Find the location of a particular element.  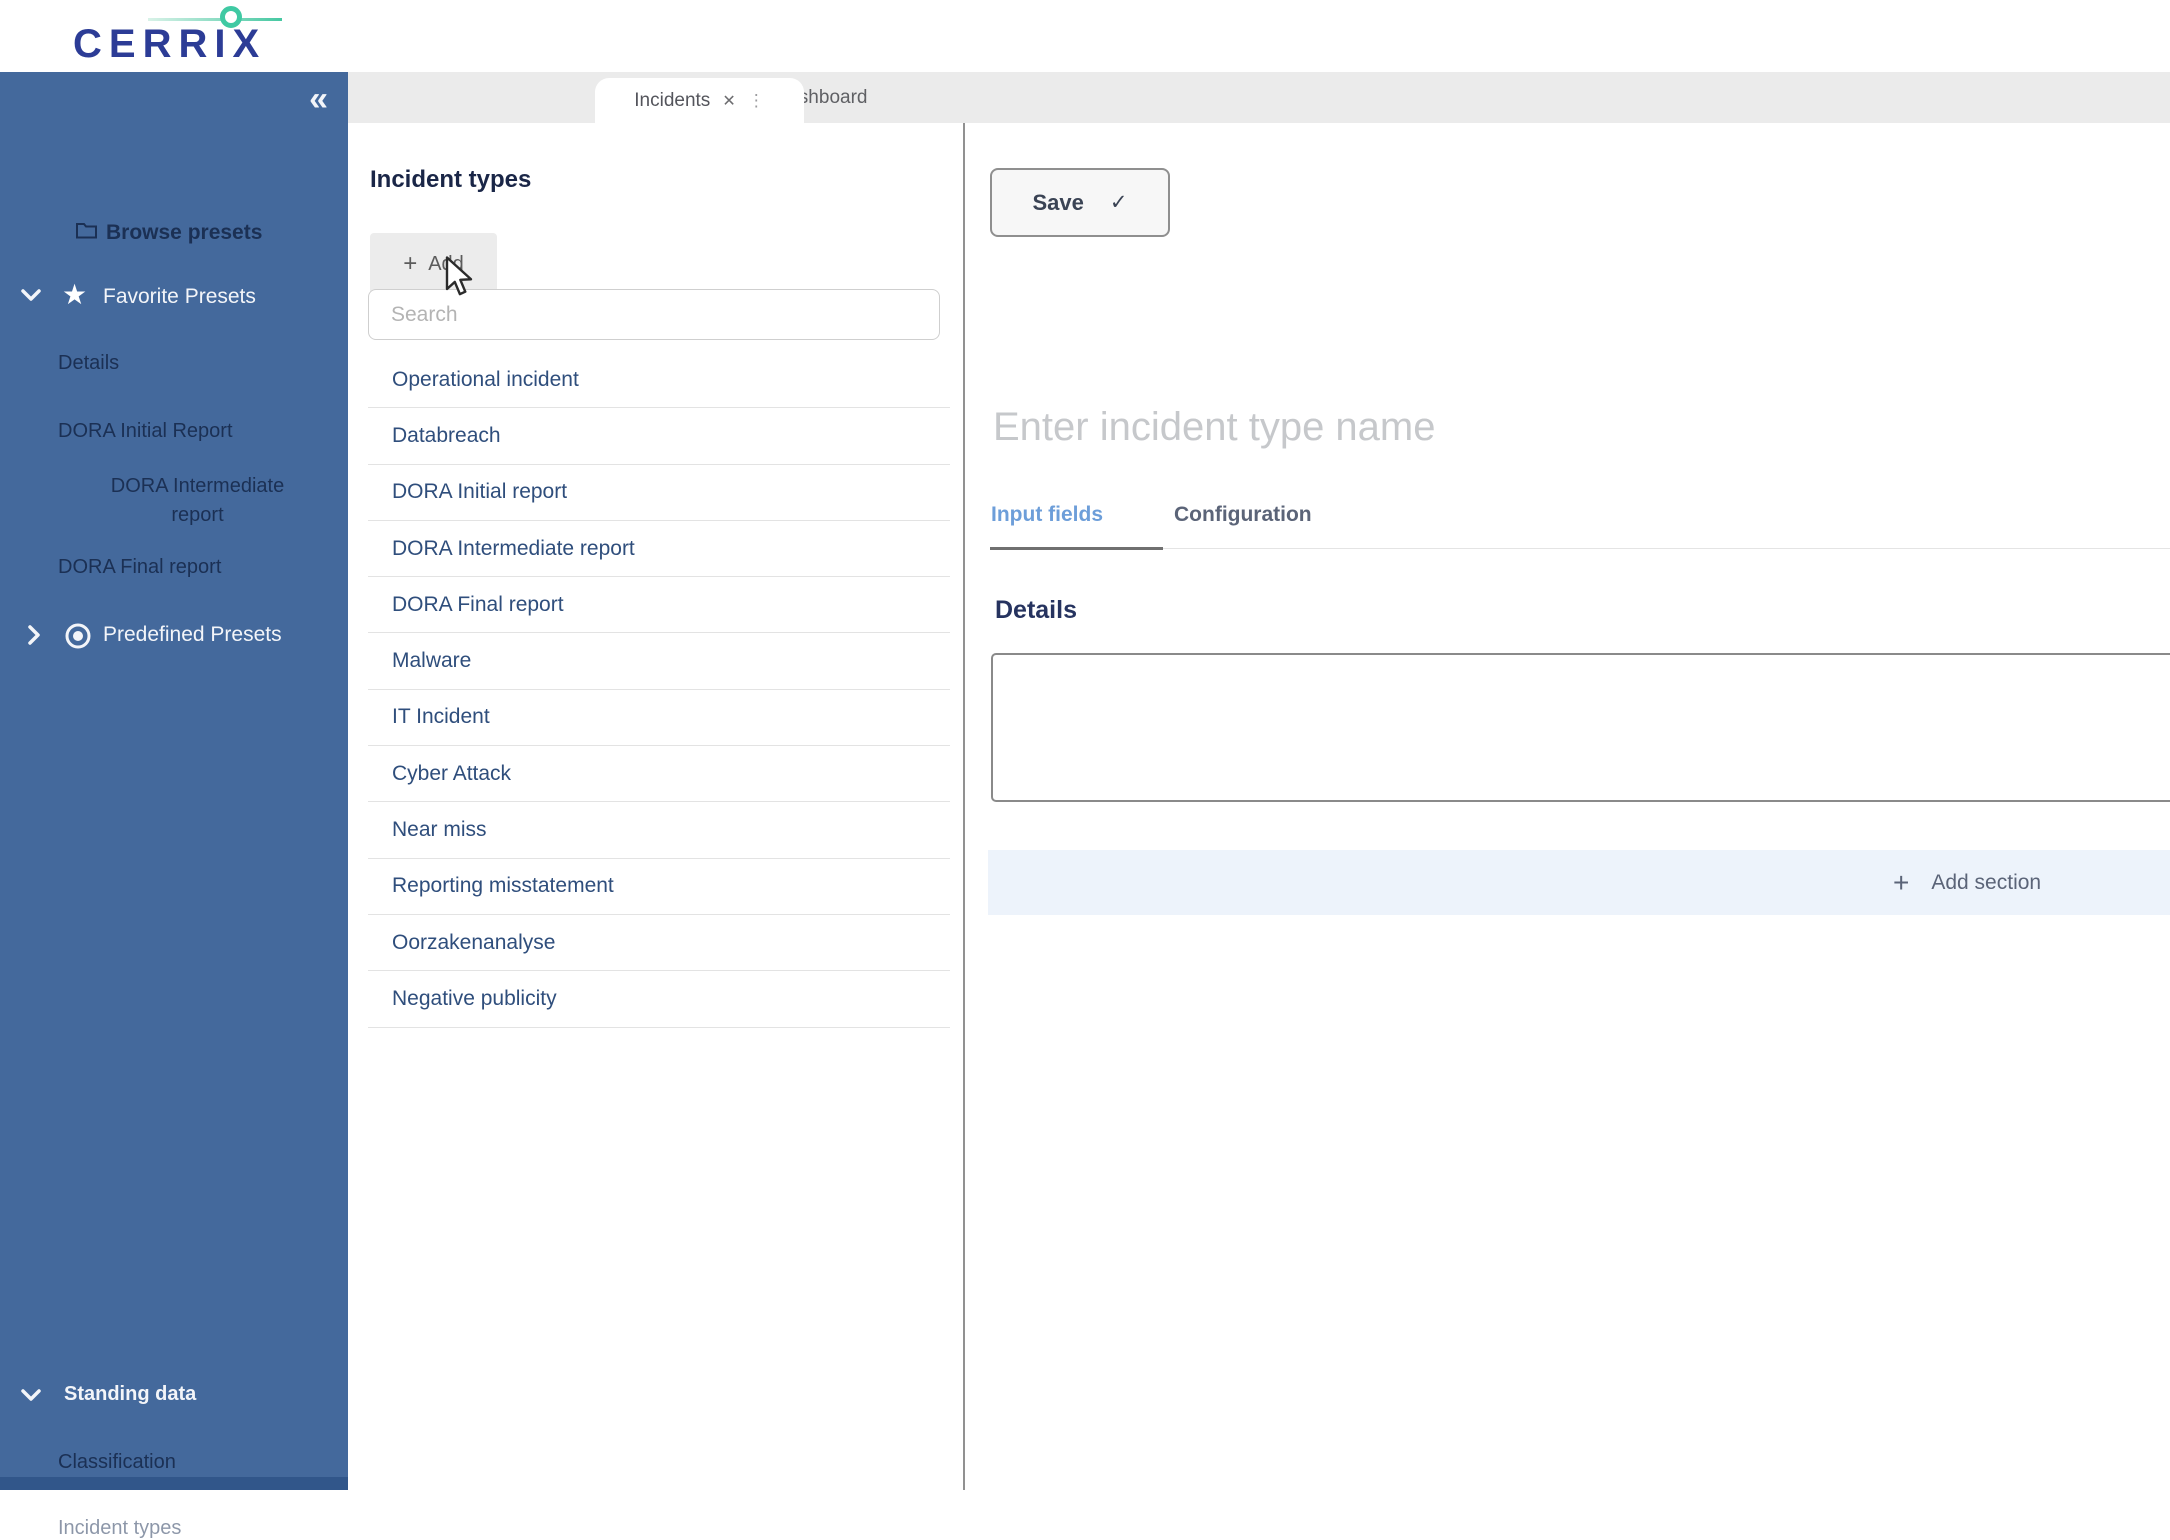

incident-type-row: DORA Intermediate report is located at coordinates (659, 549).